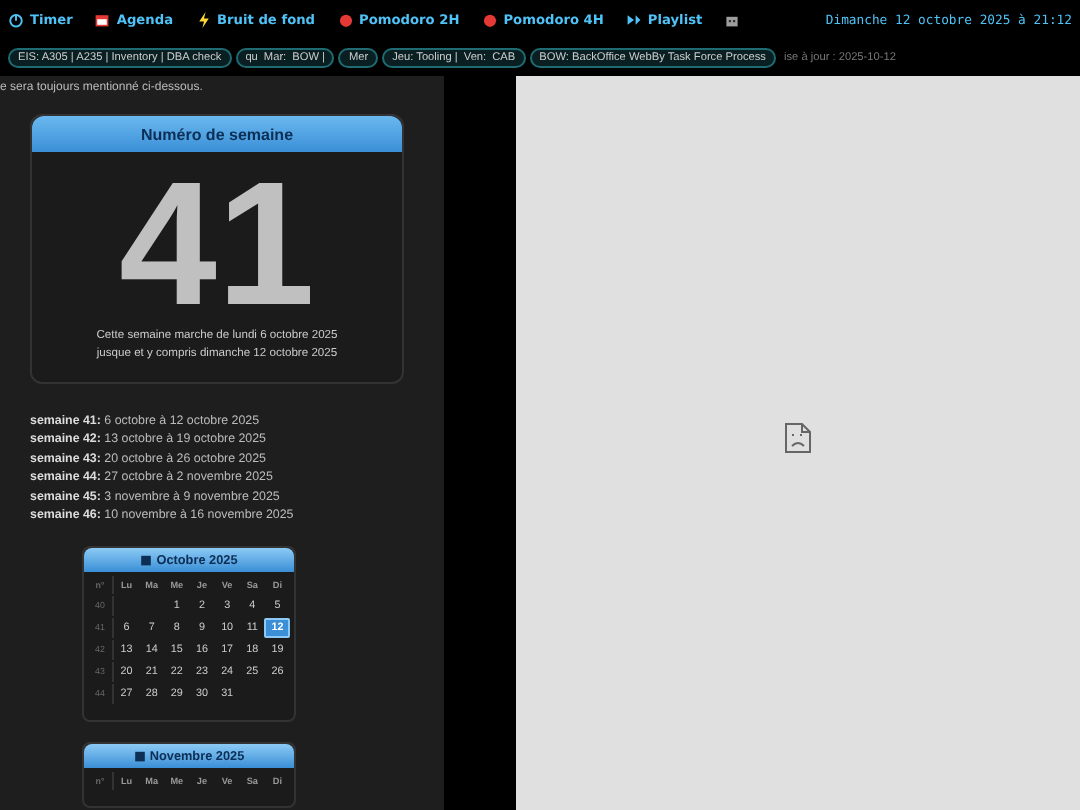  I want to click on broken-page-icon, so click(798, 438).